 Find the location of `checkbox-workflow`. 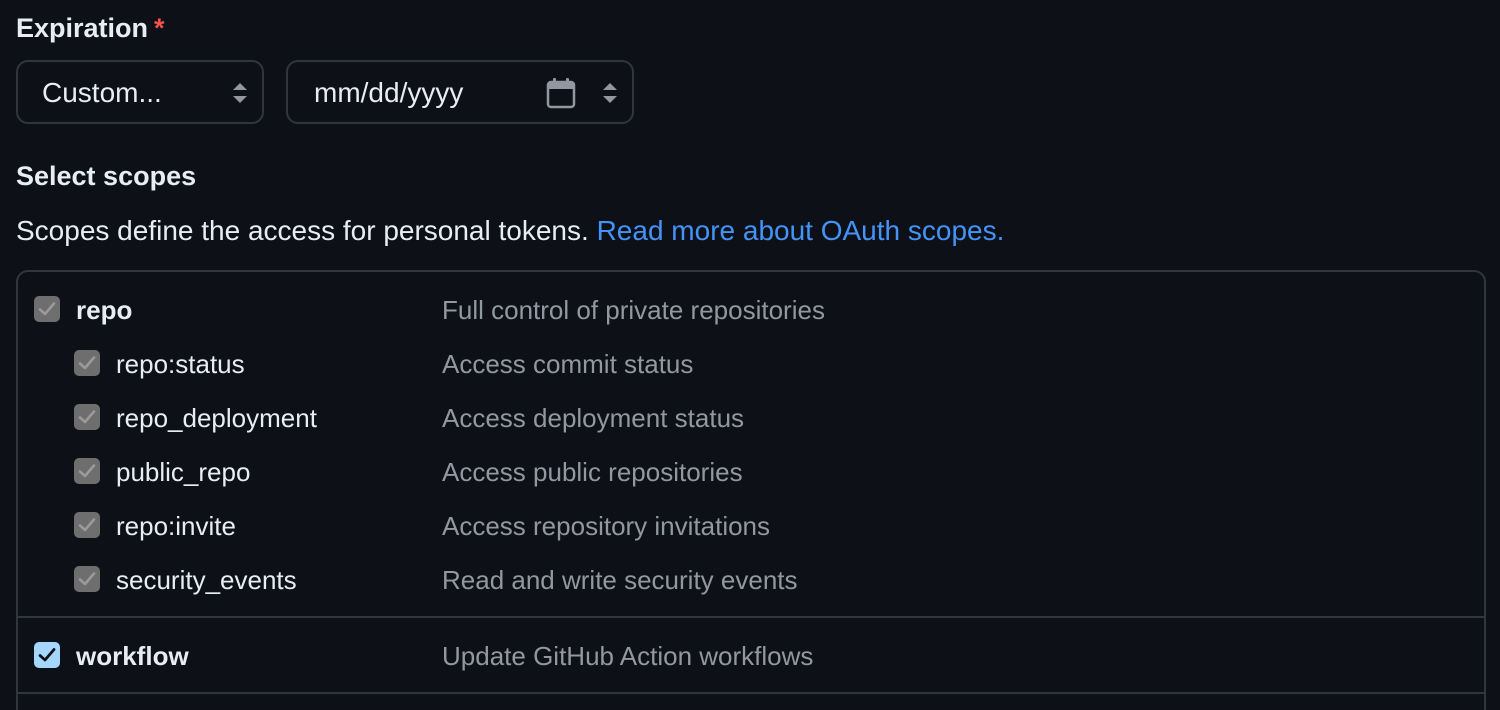

checkbox-workflow is located at coordinates (47, 655).